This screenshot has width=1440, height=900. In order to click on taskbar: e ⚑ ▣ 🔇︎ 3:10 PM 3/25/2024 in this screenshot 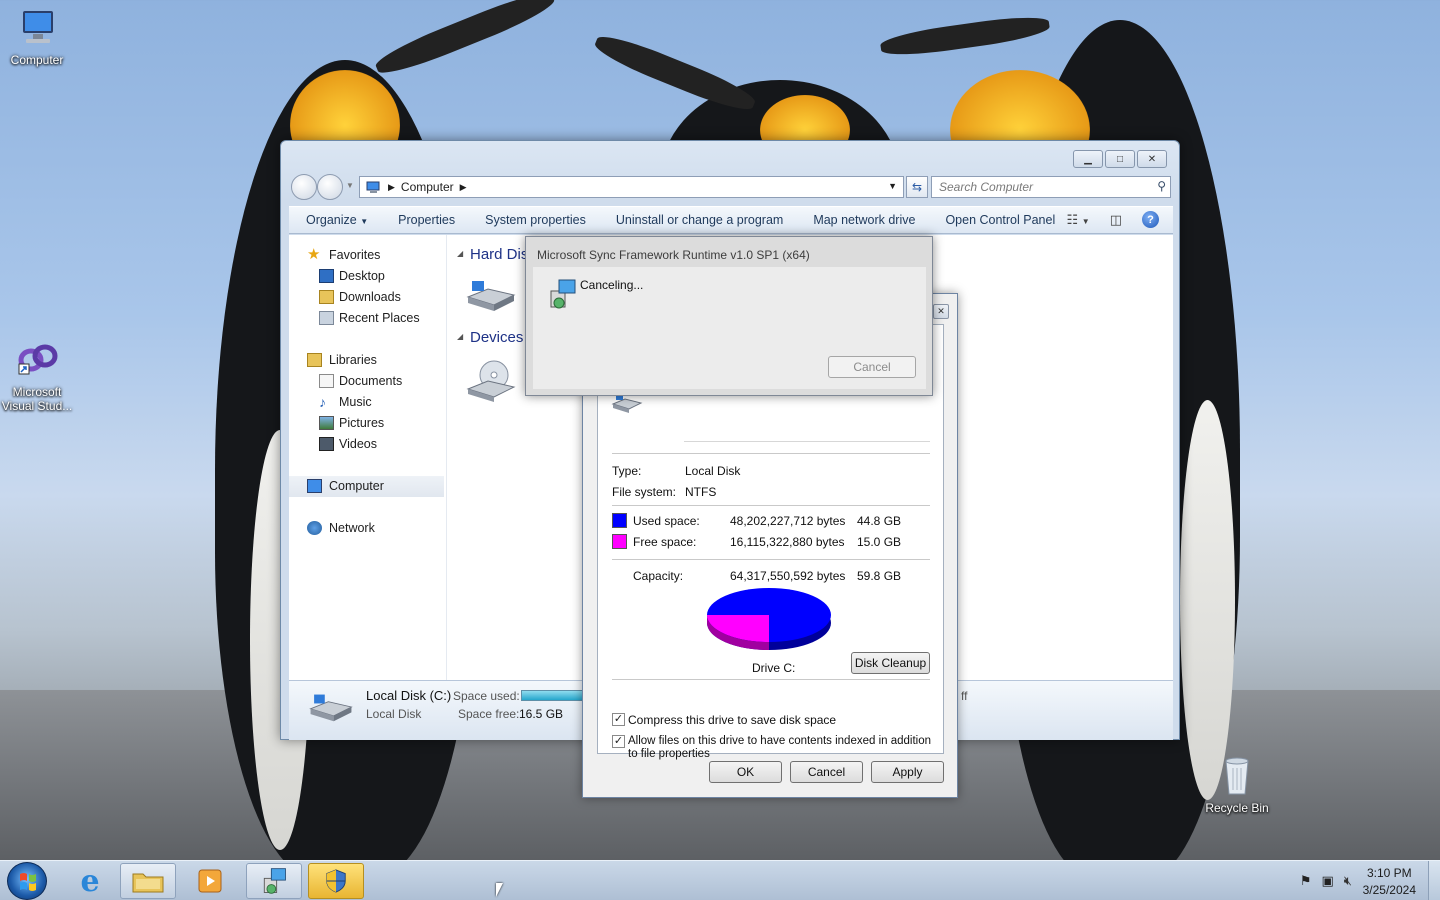, I will do `click(720, 880)`.